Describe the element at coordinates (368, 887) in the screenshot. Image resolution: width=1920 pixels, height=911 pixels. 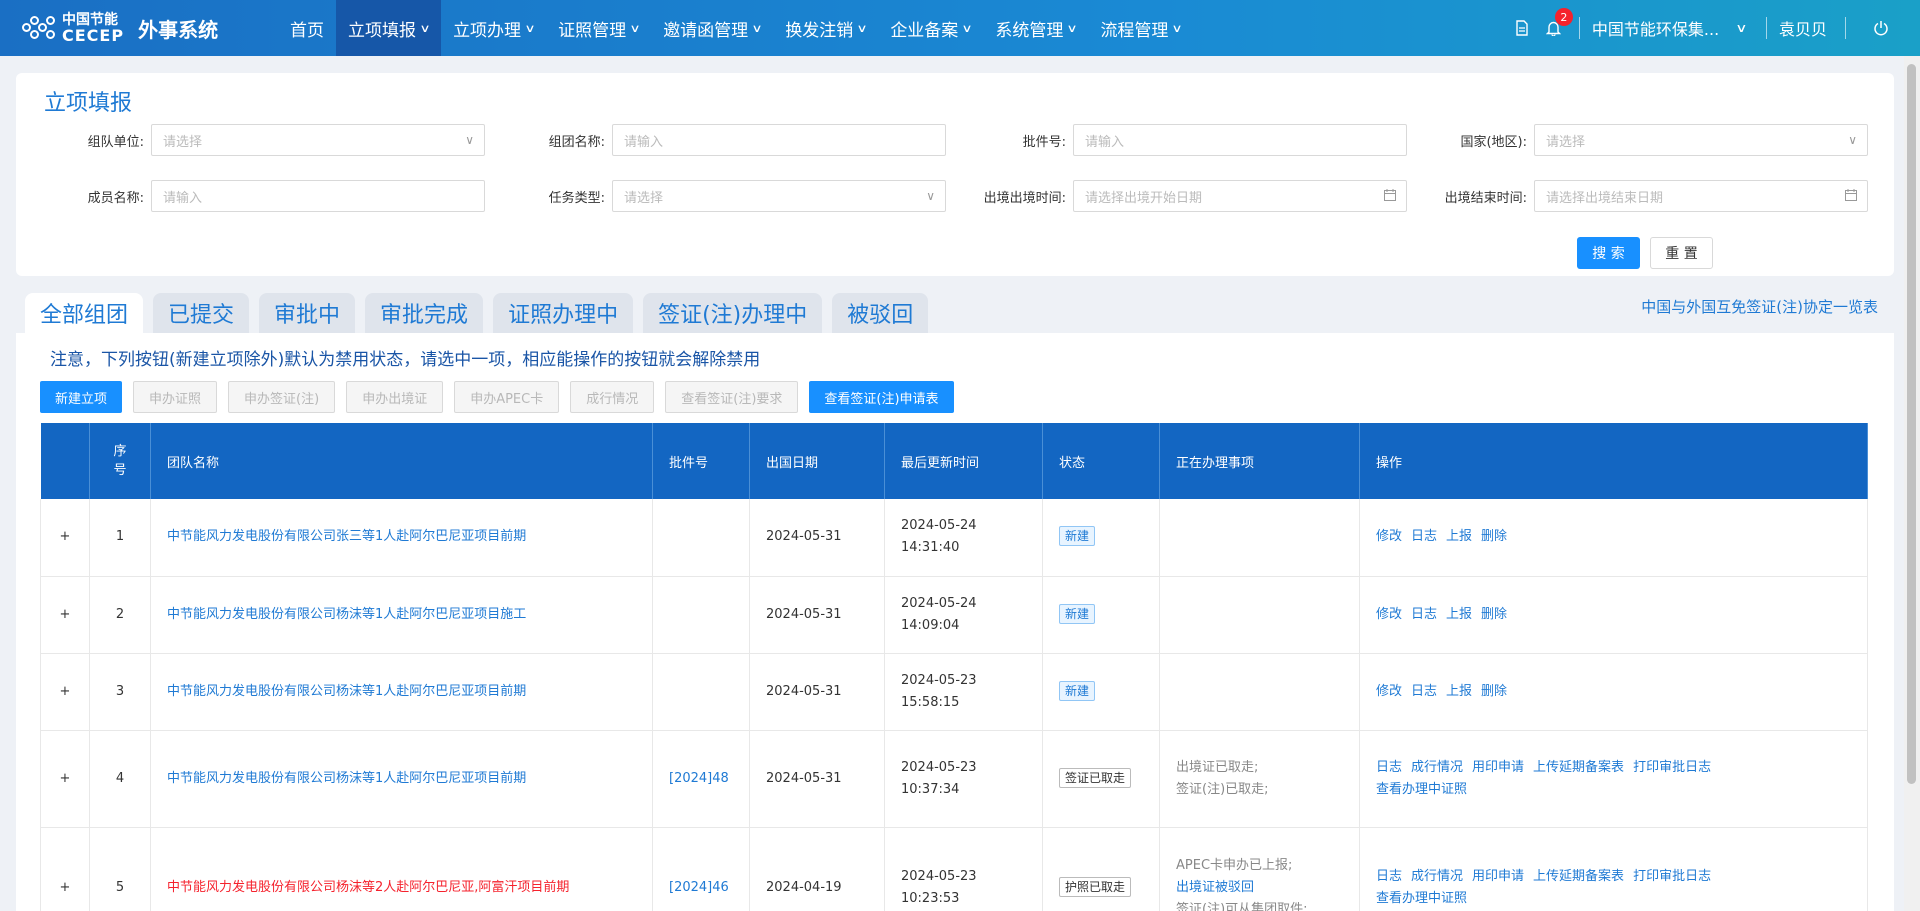
I see `team-name-link: 中节能风力发电股份有限公司杨沫等2人赴阿尔巴尼亚,阿富汗项目前期` at that location.